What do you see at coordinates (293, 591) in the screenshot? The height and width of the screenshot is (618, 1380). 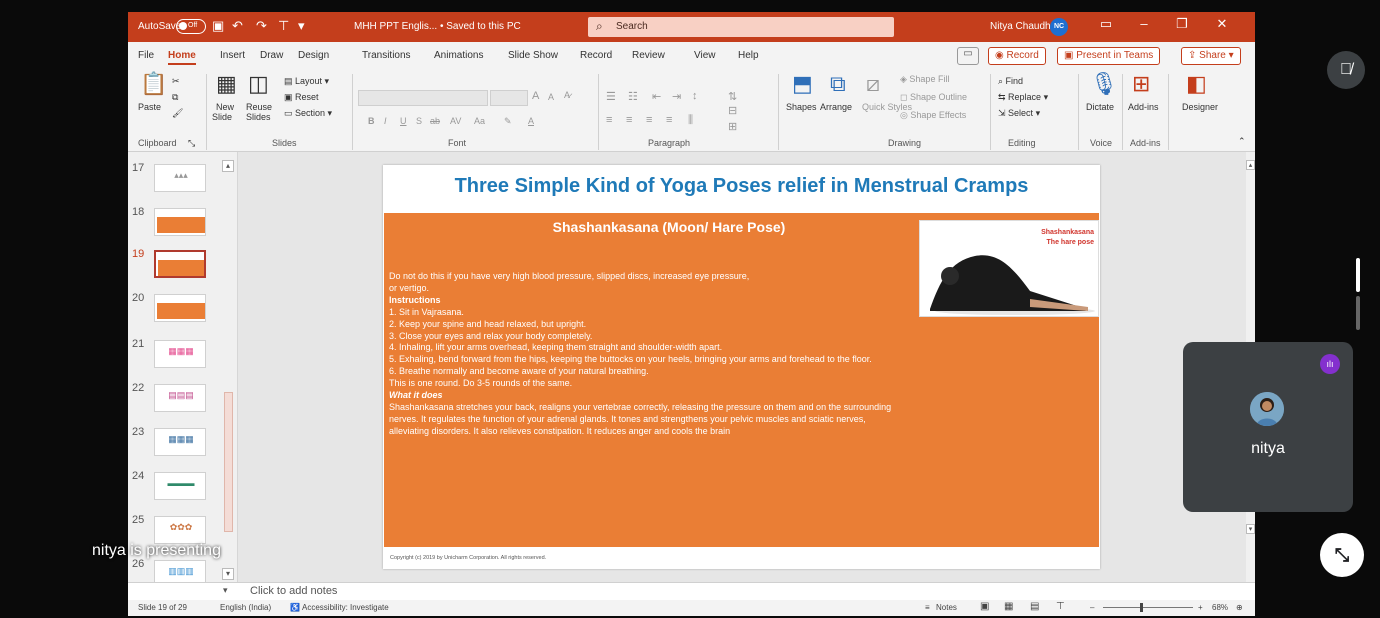 I see `notes-placeholder: Click to add notes` at bounding box center [293, 591].